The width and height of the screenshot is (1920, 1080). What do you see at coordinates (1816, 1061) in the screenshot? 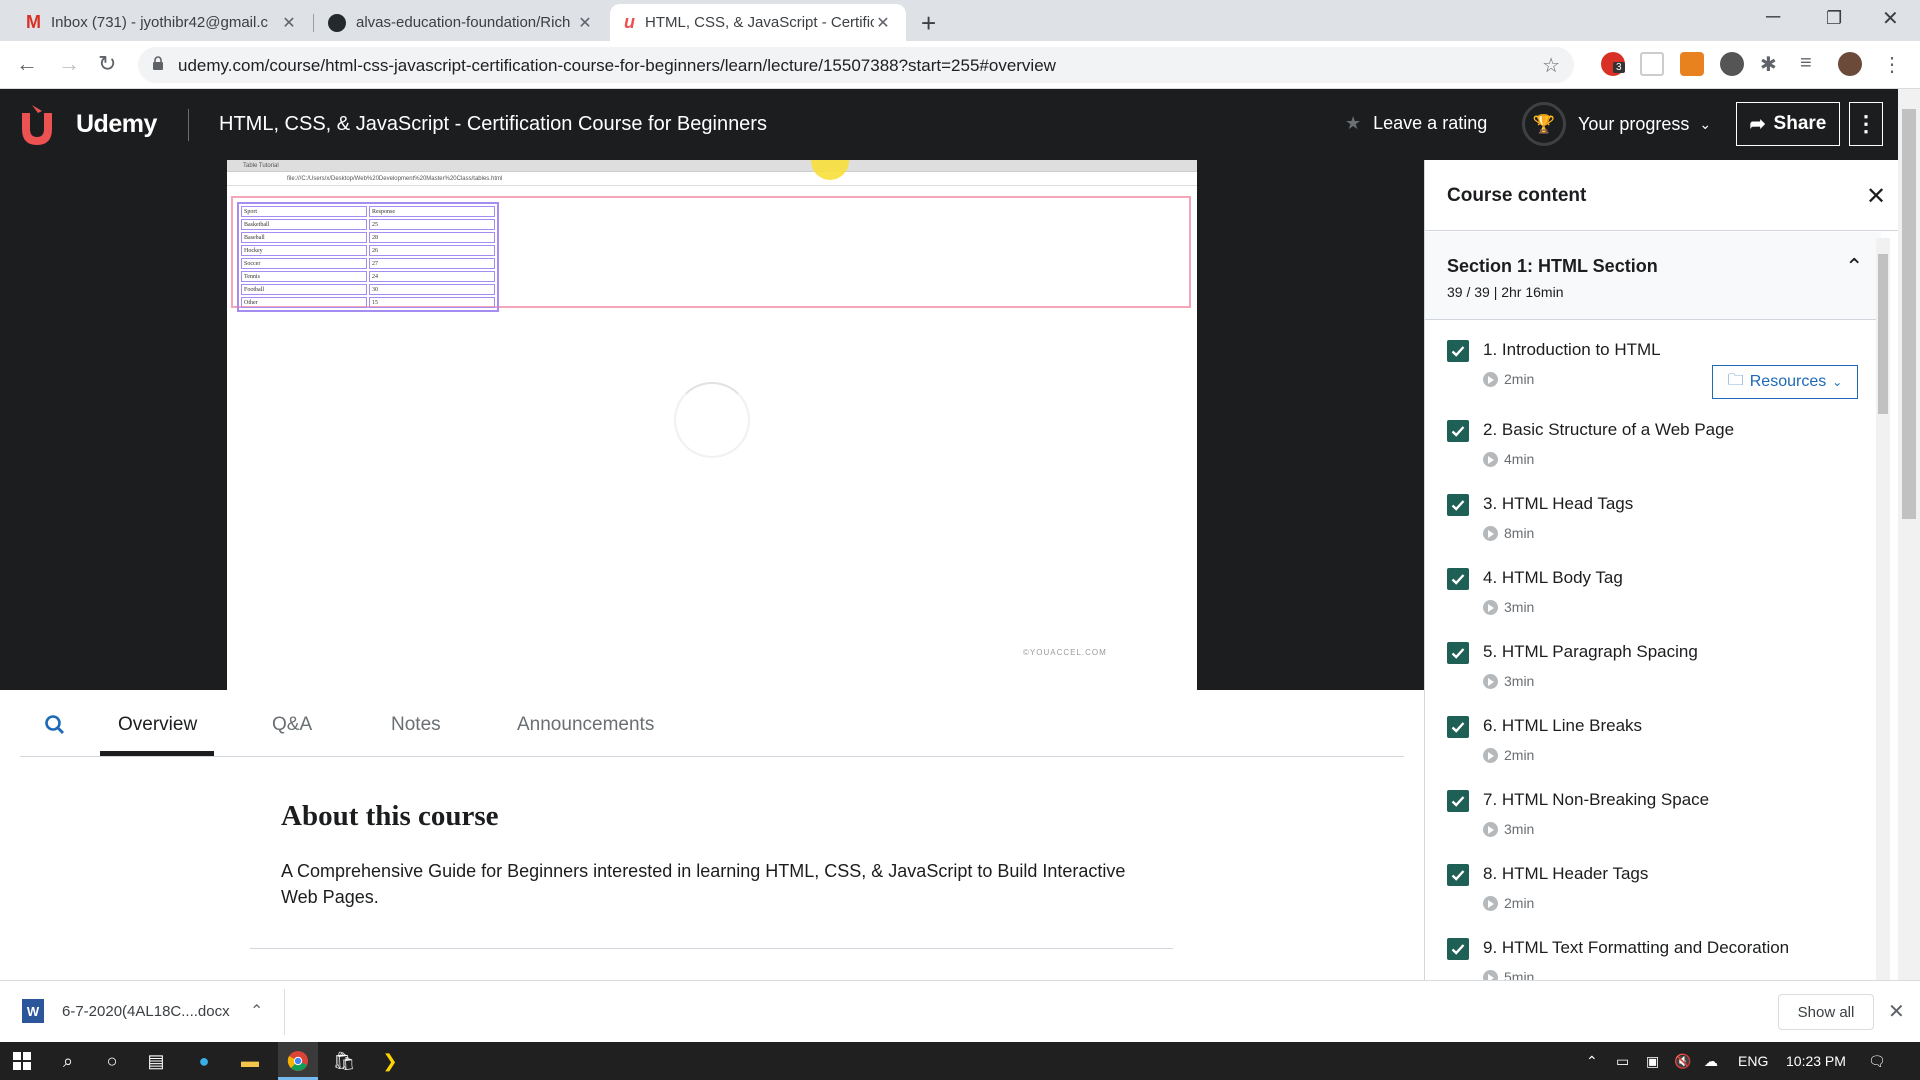
I see `clock: 10:23 PM` at bounding box center [1816, 1061].